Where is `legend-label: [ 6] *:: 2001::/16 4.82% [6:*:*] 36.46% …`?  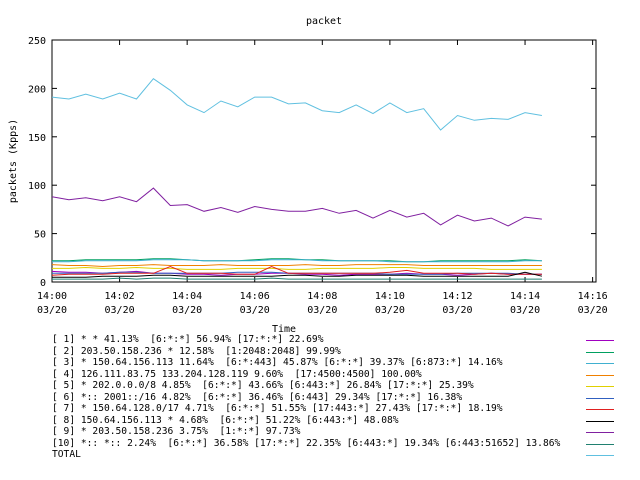 legend-label: [ 6] *:: 2001::/16 4.82% [6:*:*] 36.46% … is located at coordinates (257, 397).